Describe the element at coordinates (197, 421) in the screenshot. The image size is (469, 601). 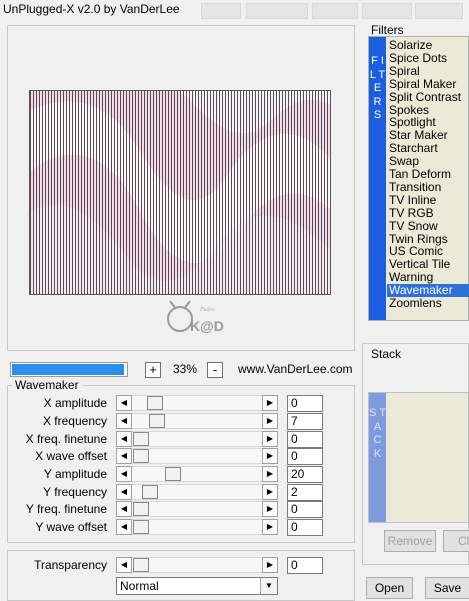
I see `x-frequency-slider` at that location.